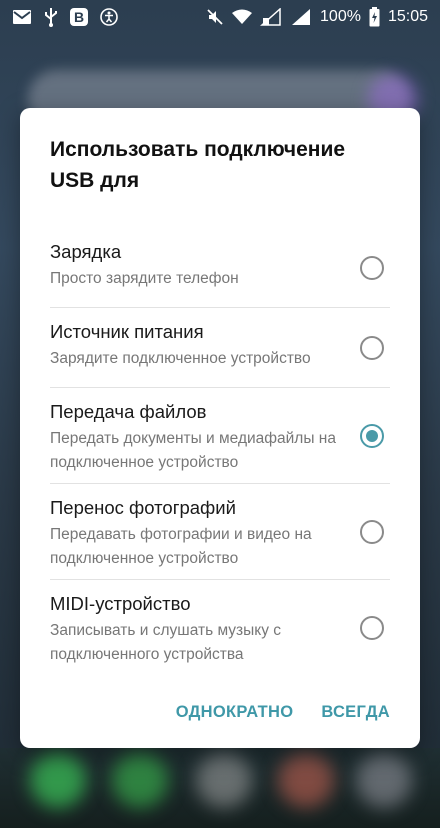 This screenshot has width=440, height=828. I want to click on once-button: ОДНОКРАТНО, so click(235, 712).